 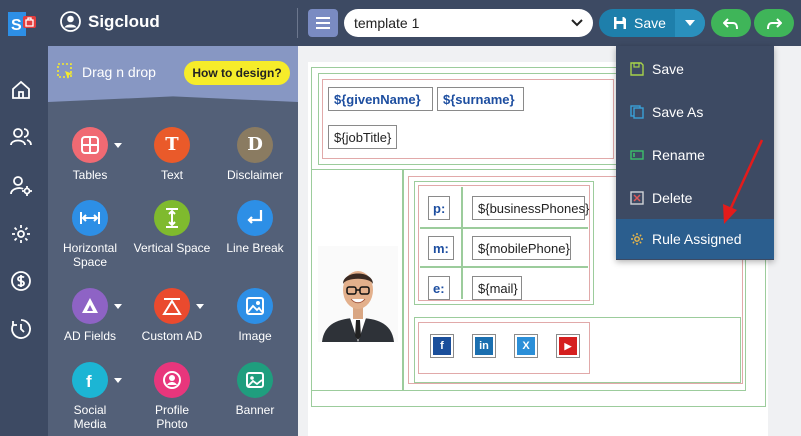 What do you see at coordinates (637, 155) in the screenshot?
I see `rename-icon` at bounding box center [637, 155].